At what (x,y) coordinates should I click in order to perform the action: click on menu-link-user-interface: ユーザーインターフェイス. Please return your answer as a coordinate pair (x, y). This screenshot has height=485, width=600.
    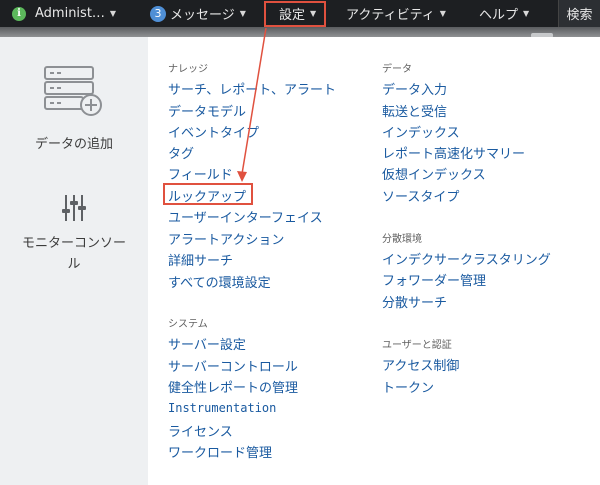
    Looking at the image, I should click on (245, 216).